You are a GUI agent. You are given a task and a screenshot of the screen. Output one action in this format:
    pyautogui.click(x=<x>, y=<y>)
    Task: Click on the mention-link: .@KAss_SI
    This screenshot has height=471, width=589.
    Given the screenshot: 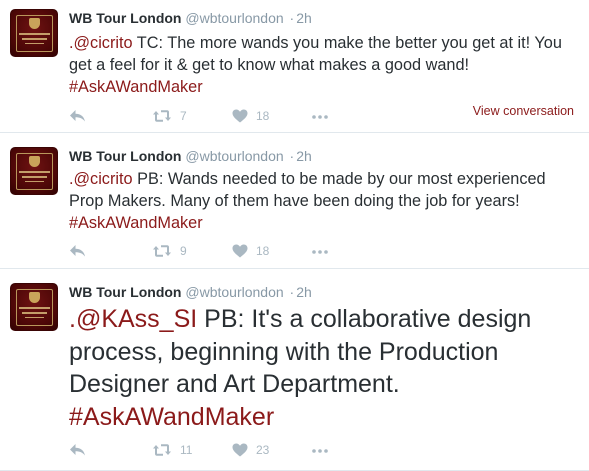 What is the action you would take?
    pyautogui.click(x=133, y=319)
    